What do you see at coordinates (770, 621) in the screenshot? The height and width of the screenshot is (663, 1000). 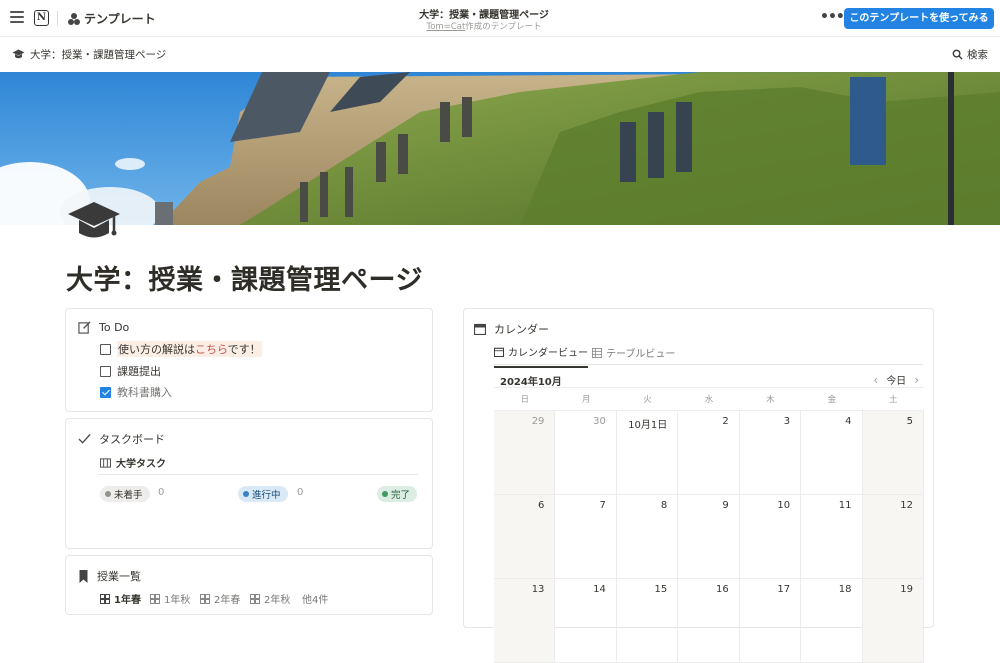 I see `calendar-day: 17` at bounding box center [770, 621].